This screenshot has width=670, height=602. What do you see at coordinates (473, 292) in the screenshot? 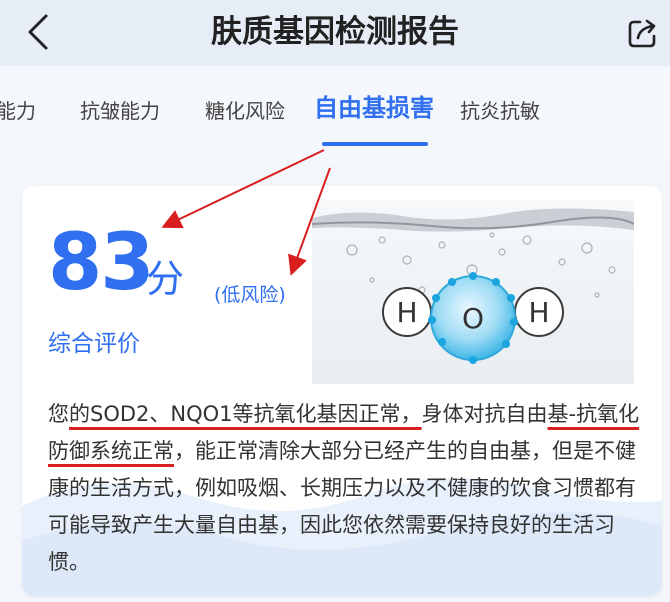
I see `water-molecule-illustration: H O H` at bounding box center [473, 292].